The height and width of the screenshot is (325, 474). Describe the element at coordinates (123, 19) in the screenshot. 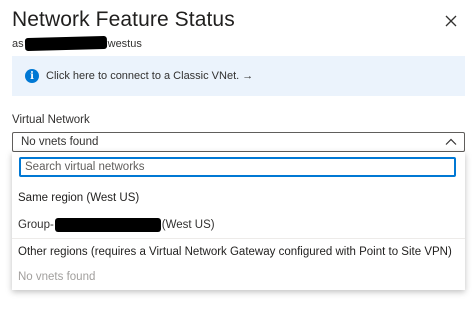

I see `page-title: Network Feature Status` at that location.